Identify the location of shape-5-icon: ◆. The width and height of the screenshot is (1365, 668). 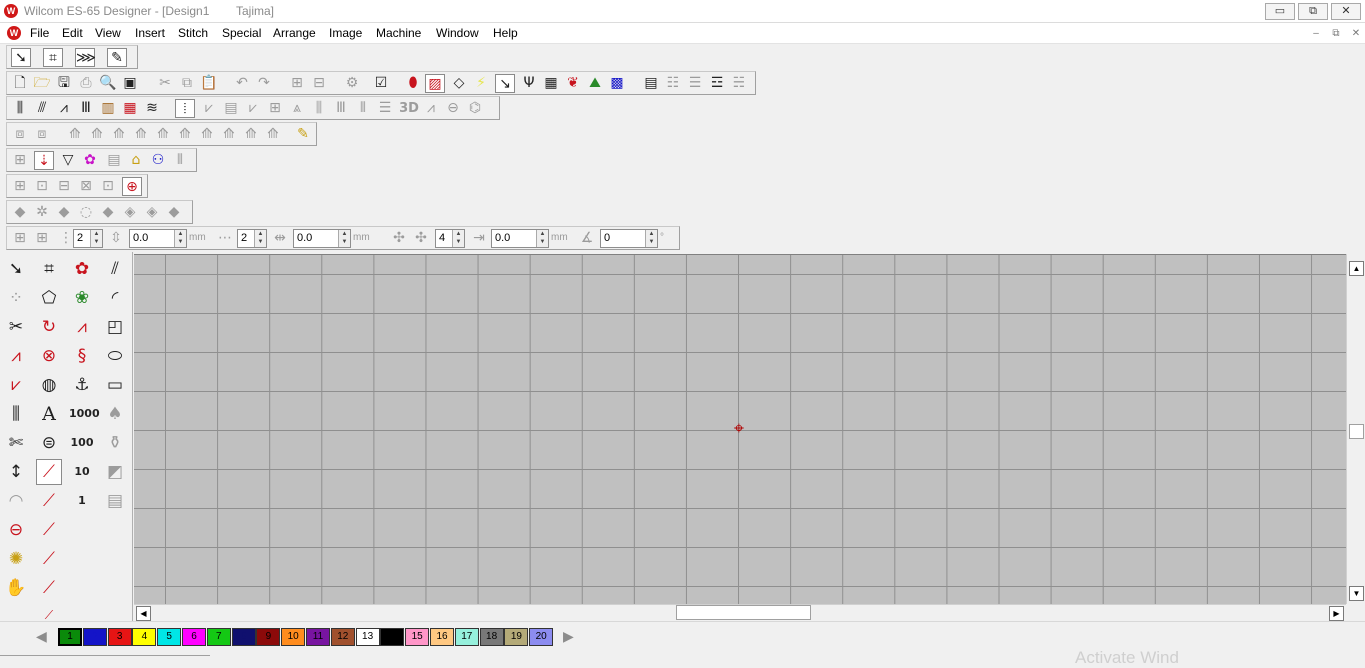
(108, 212).